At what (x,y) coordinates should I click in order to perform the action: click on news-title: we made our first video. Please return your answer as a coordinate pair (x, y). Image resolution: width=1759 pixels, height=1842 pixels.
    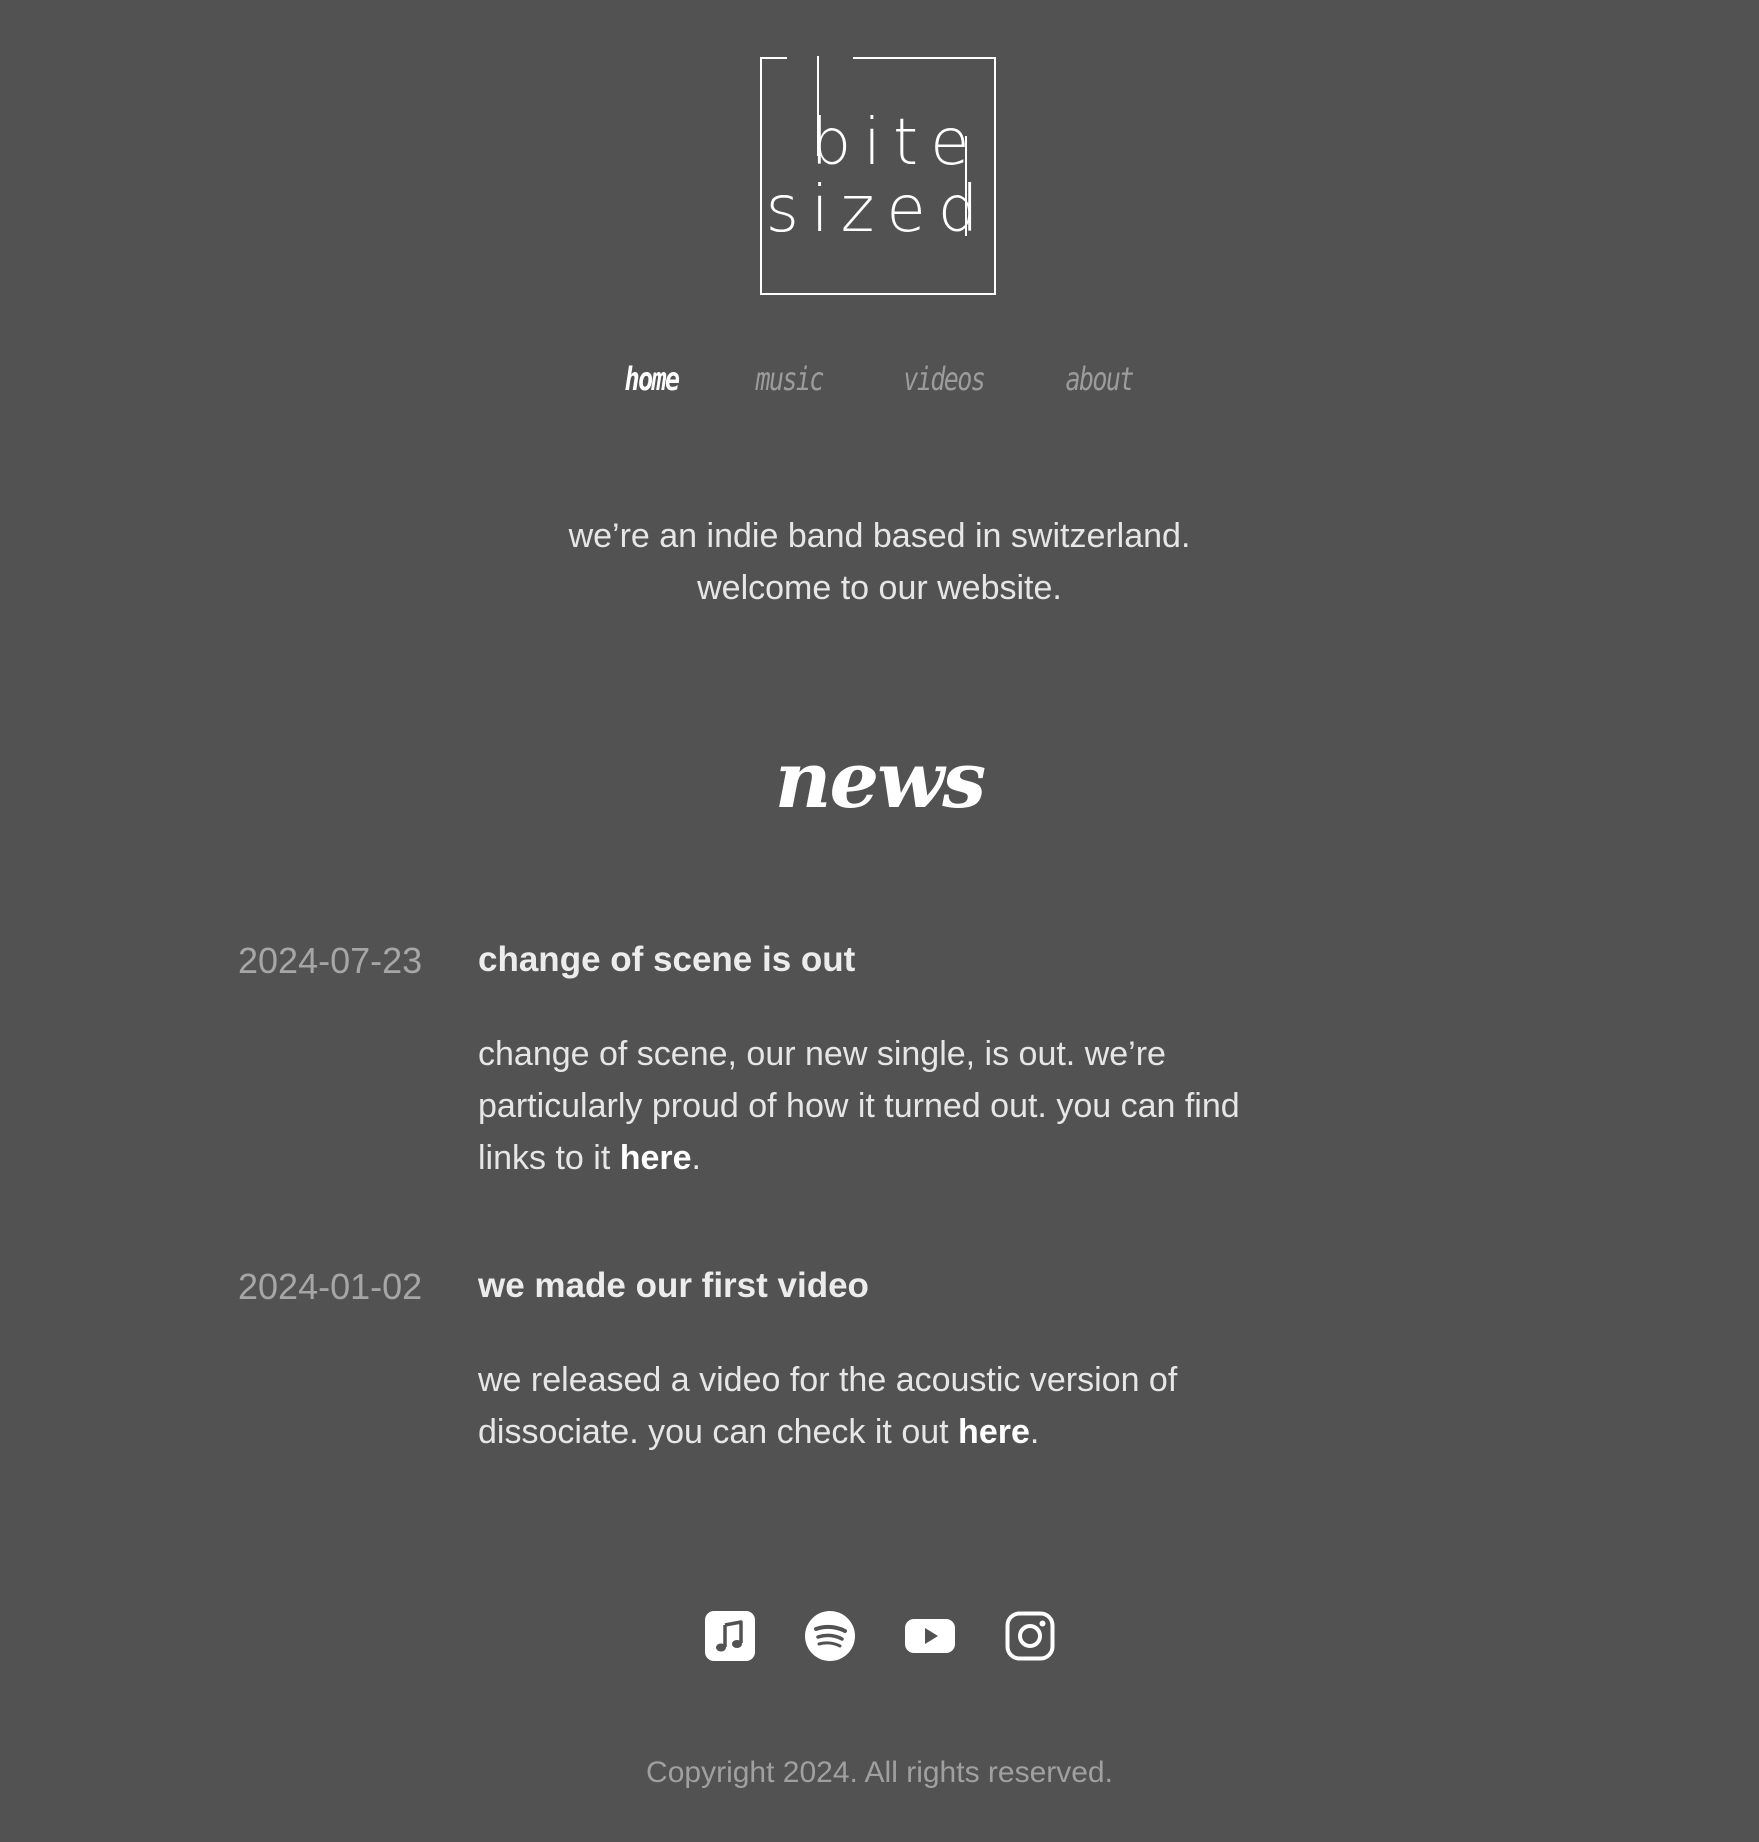
    Looking at the image, I should click on (673, 1285).